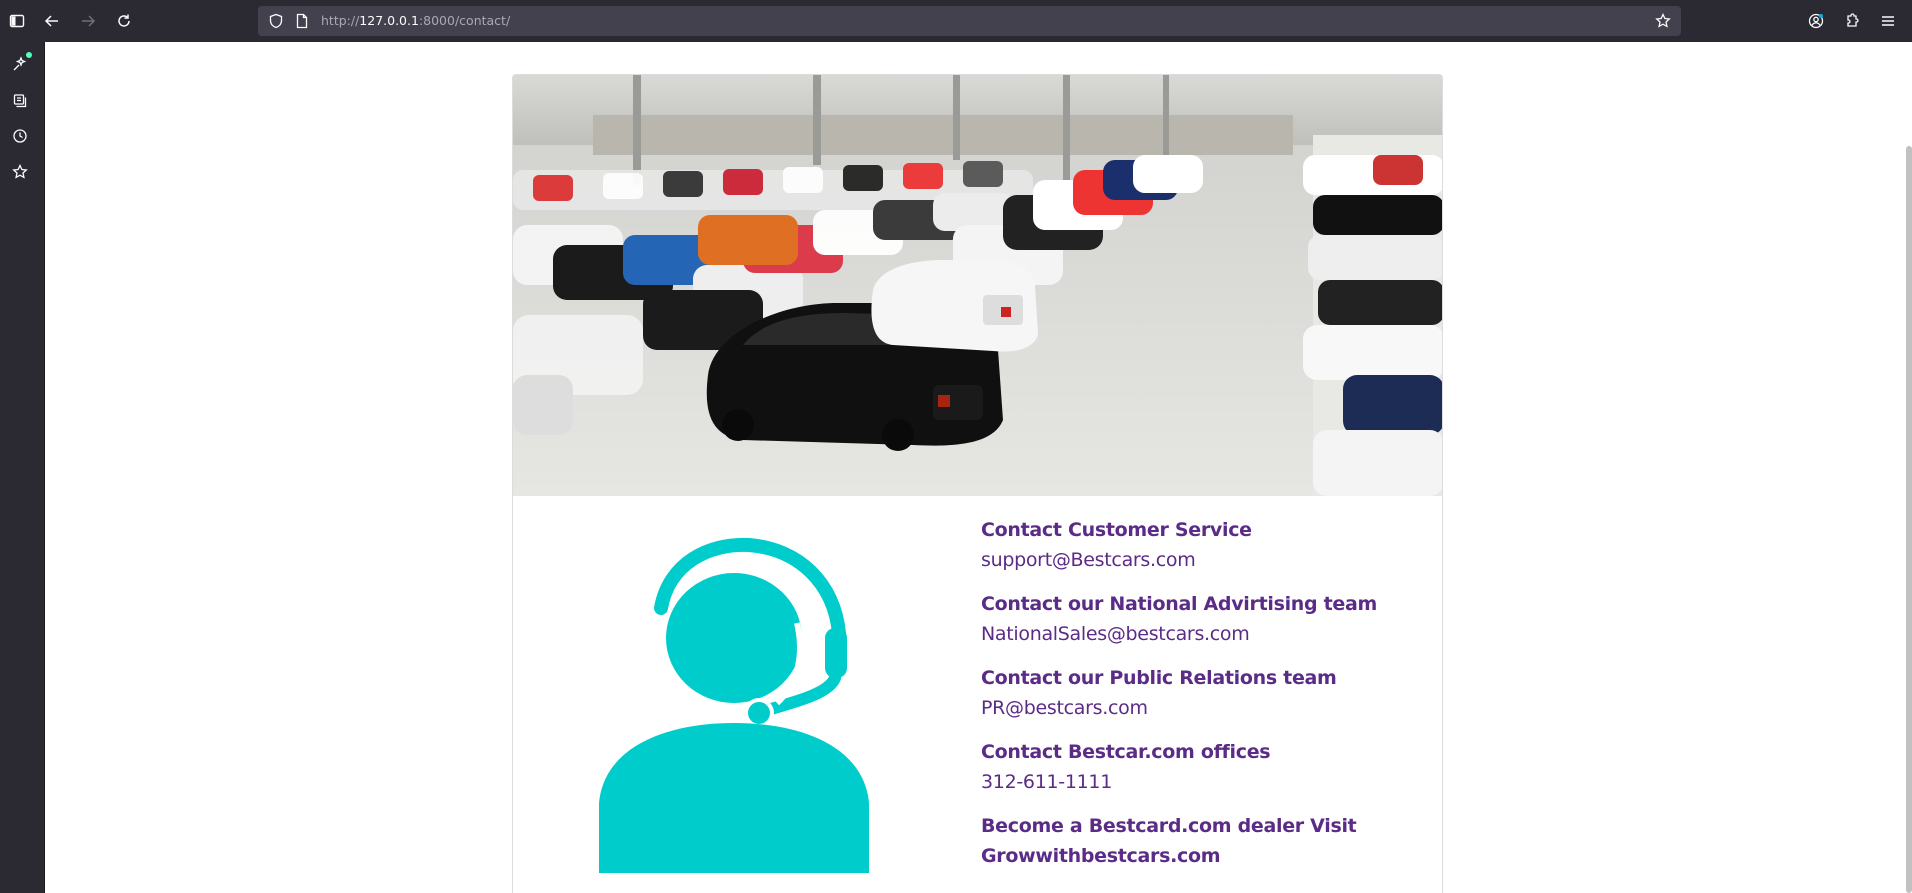 This screenshot has height=893, width=1912. What do you see at coordinates (52, 21) in the screenshot?
I see `back-icon` at bounding box center [52, 21].